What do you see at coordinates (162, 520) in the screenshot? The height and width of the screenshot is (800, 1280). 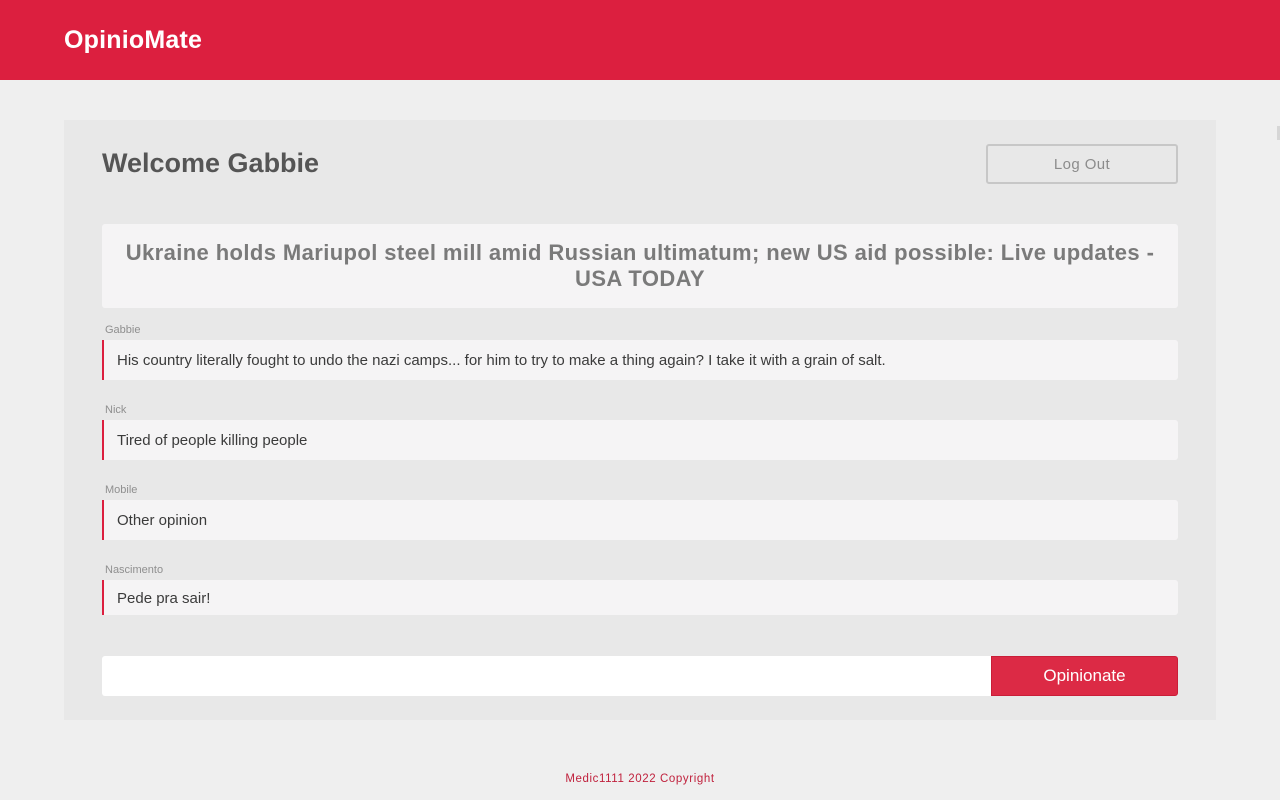 I see `comment-text: Other opinion` at bounding box center [162, 520].